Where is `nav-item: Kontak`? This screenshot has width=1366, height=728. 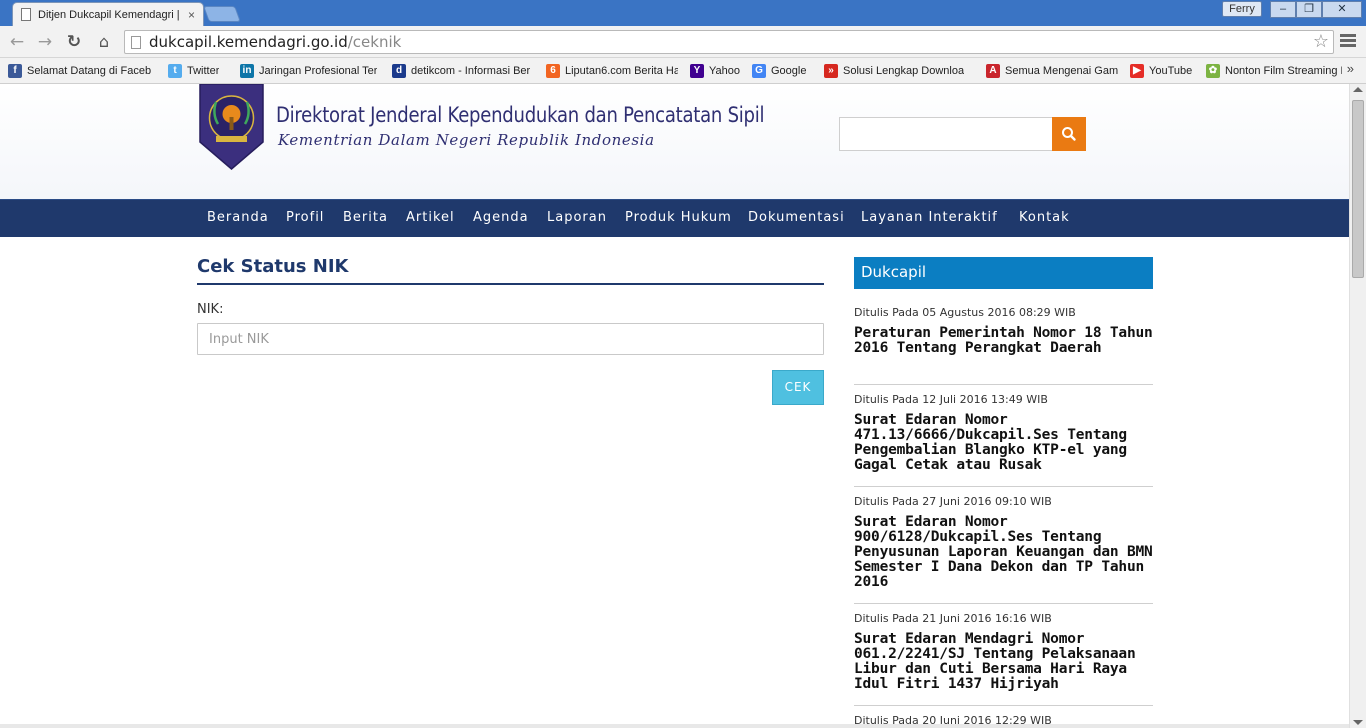
nav-item: Kontak is located at coordinates (1044, 219).